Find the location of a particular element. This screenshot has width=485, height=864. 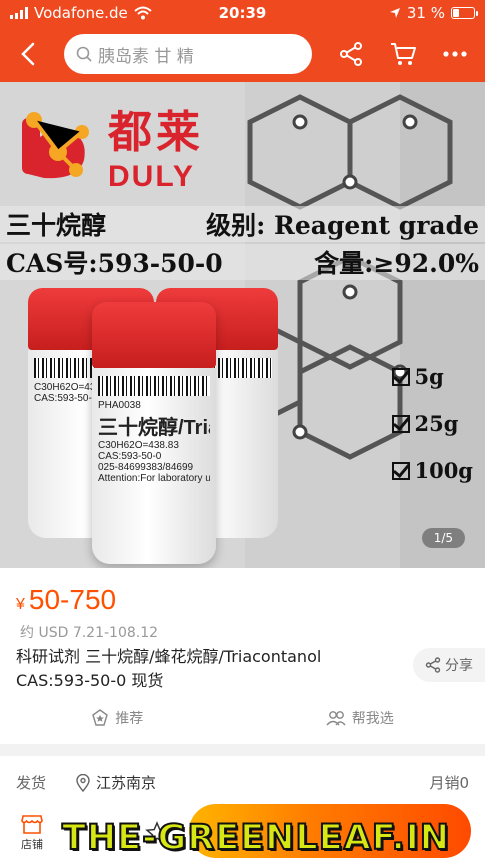

product-name: 三十烷醇 is located at coordinates (56, 225).